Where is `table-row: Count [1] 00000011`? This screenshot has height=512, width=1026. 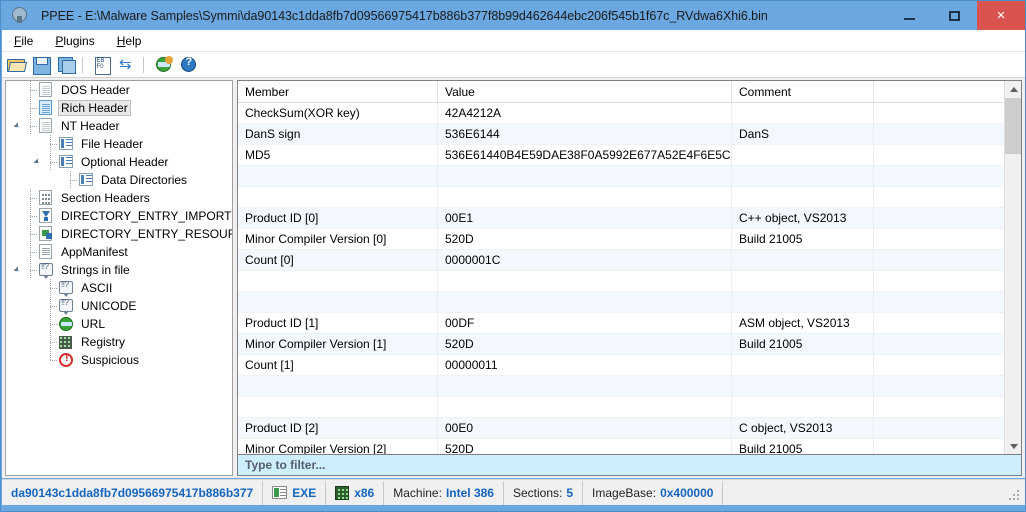
table-row: Count [1] 00000011 is located at coordinates (621, 365).